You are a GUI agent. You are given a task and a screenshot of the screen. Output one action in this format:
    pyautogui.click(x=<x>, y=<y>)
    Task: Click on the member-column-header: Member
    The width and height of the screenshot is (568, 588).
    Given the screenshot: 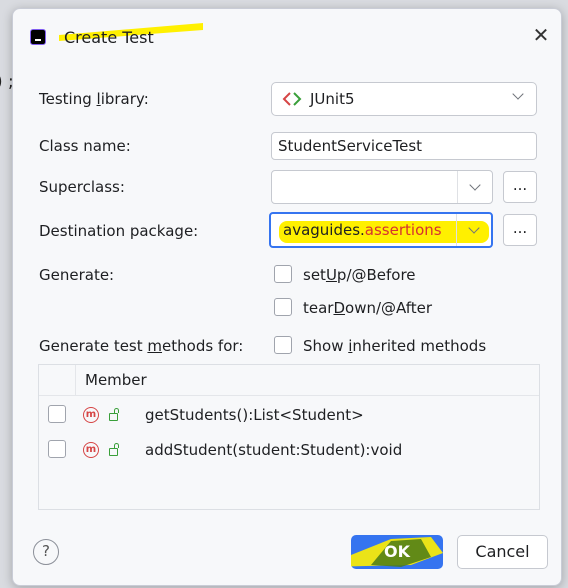 What is the action you would take?
    pyautogui.click(x=116, y=380)
    